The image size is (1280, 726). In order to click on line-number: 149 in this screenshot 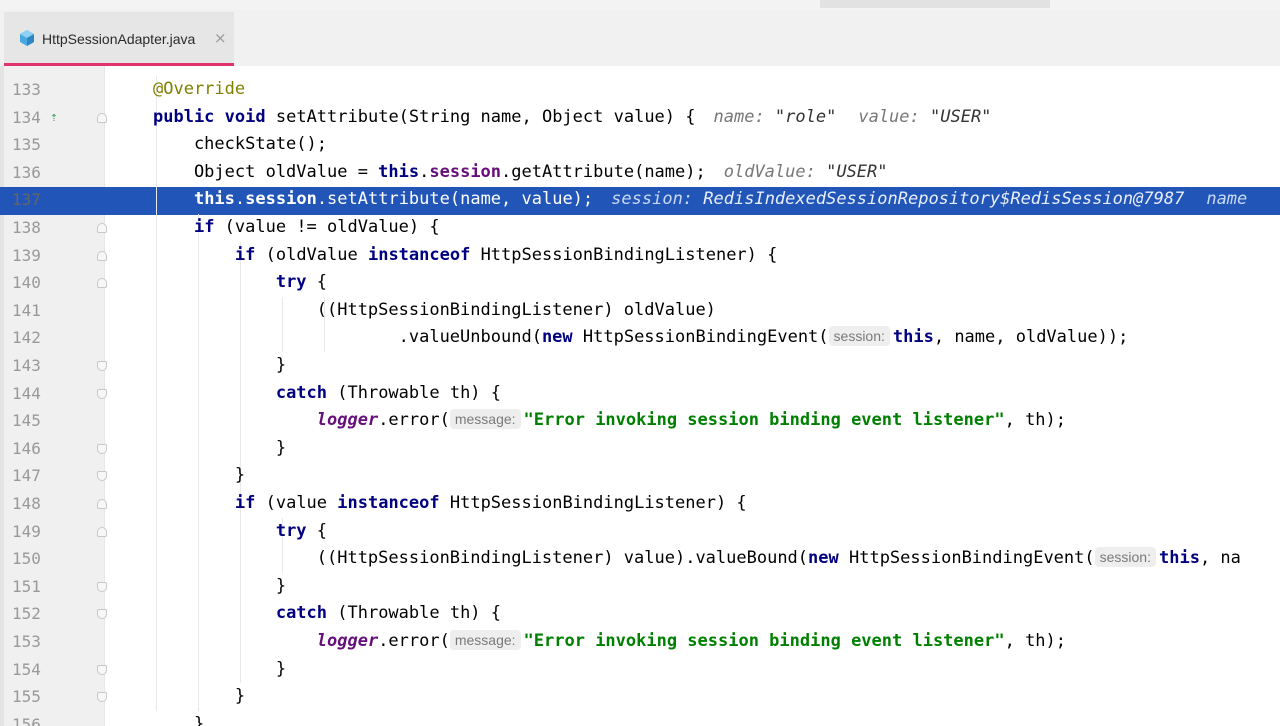, I will do `click(32, 532)`.